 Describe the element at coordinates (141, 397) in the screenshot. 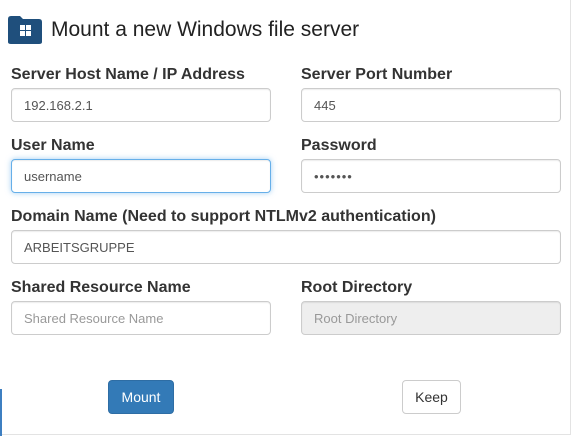

I see `mount-button: Mount` at that location.